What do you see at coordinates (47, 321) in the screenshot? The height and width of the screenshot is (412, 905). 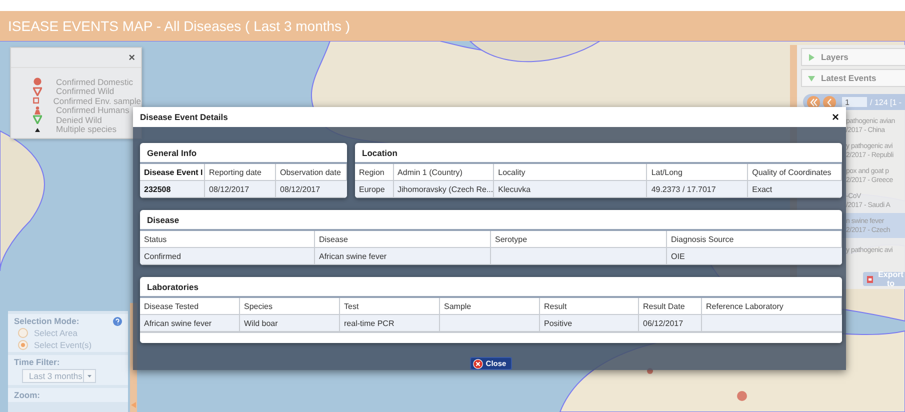 I see `section-label: Selection Mode:` at bounding box center [47, 321].